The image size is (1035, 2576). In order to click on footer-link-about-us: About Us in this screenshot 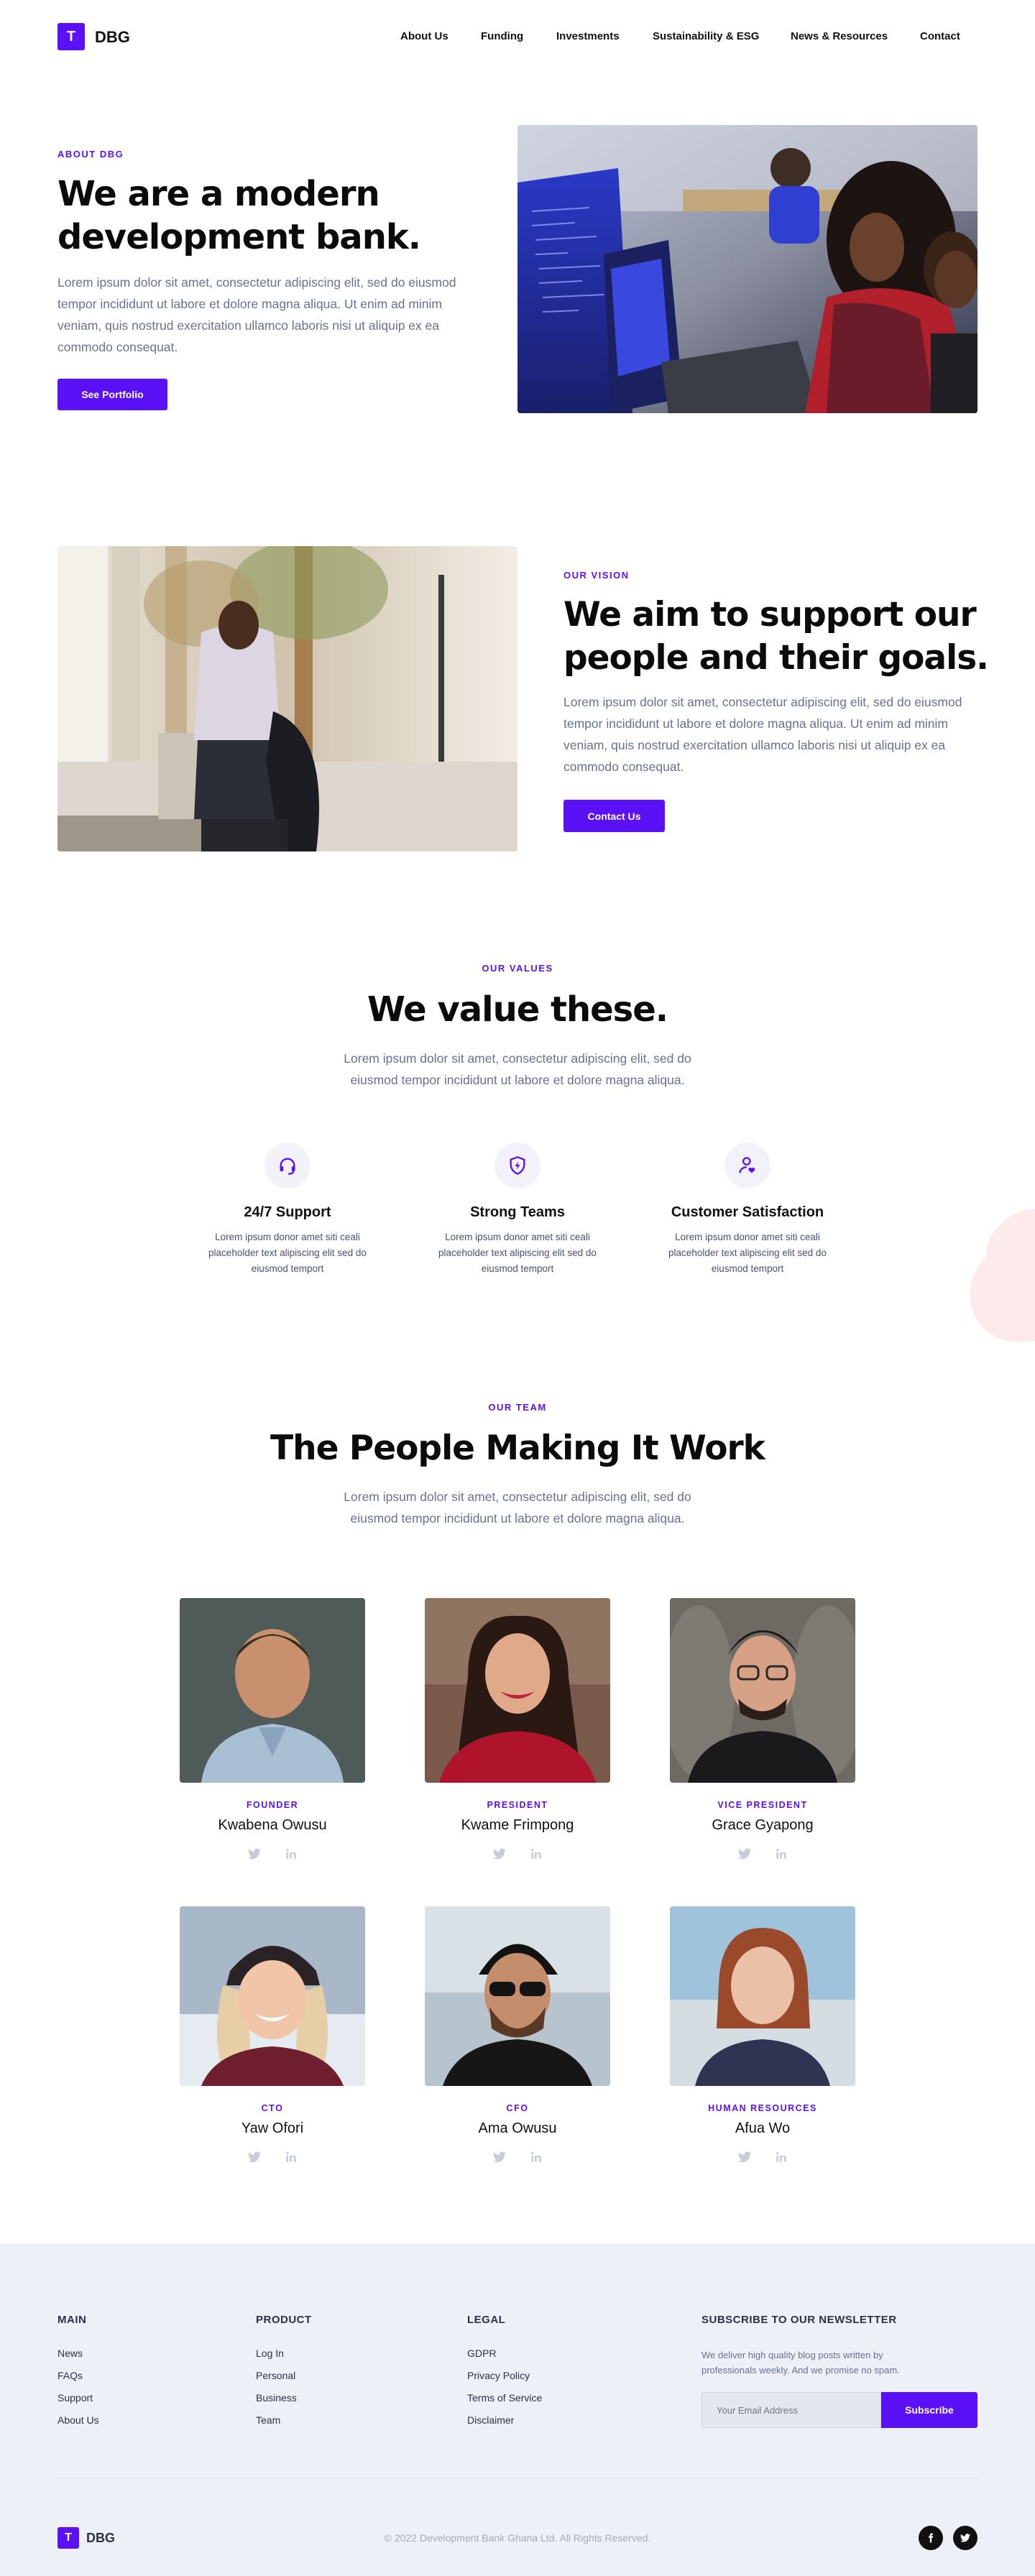, I will do `click(78, 2420)`.